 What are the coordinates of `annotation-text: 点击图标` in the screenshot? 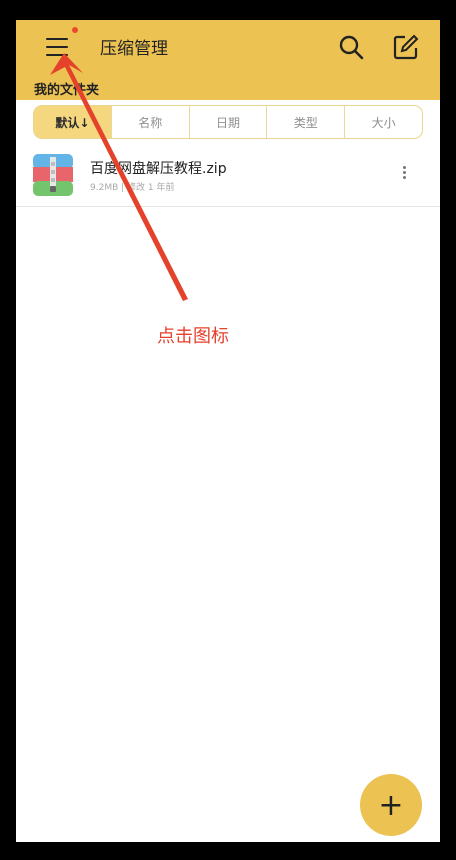 It's located at (193, 336).